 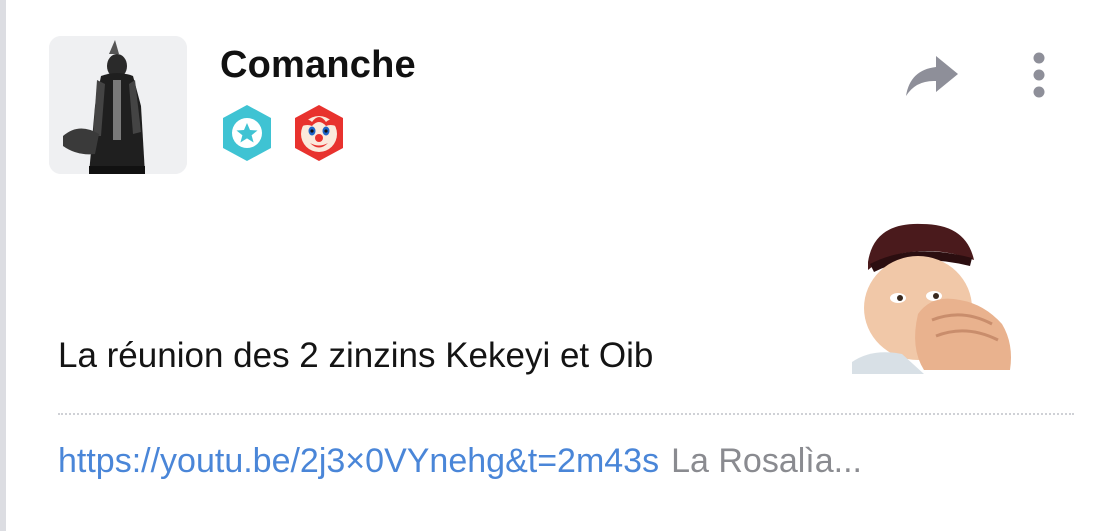 What do you see at coordinates (318, 65) in the screenshot?
I see `author-name: Comanche` at bounding box center [318, 65].